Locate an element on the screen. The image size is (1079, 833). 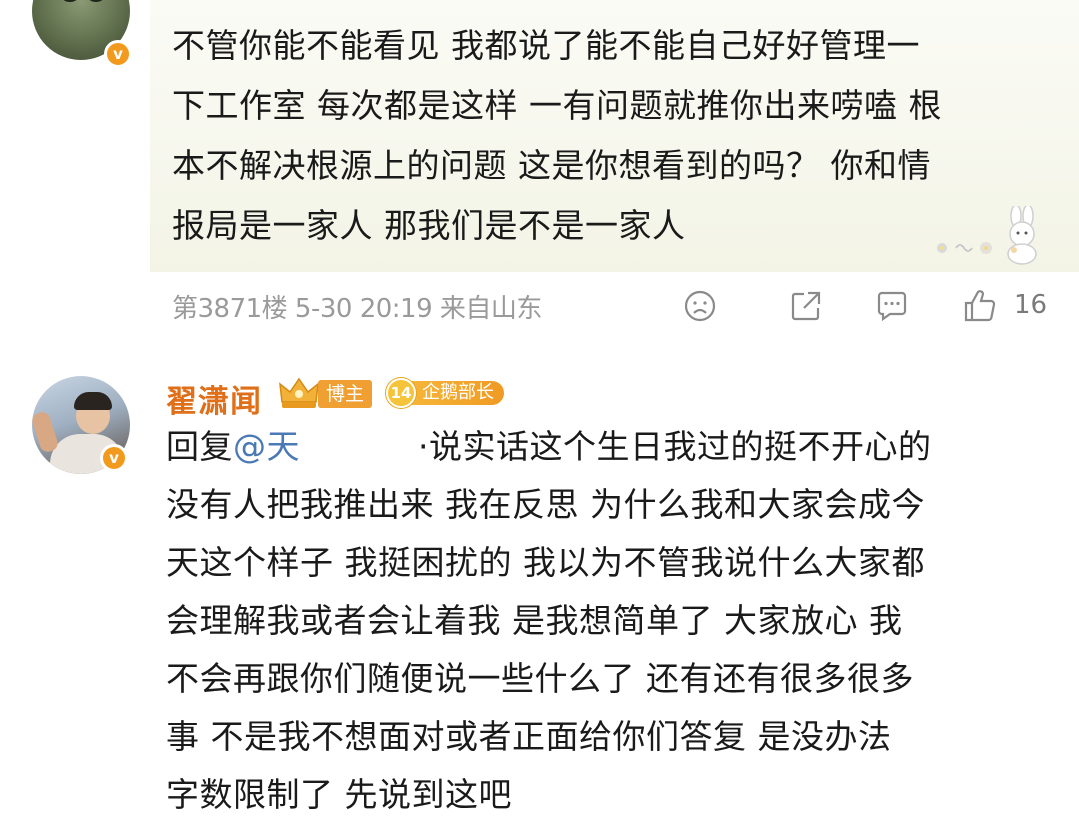
reply-line: 不会再跟你们随便说一些什么了 还有还有很多很多 is located at coordinates (540, 678).